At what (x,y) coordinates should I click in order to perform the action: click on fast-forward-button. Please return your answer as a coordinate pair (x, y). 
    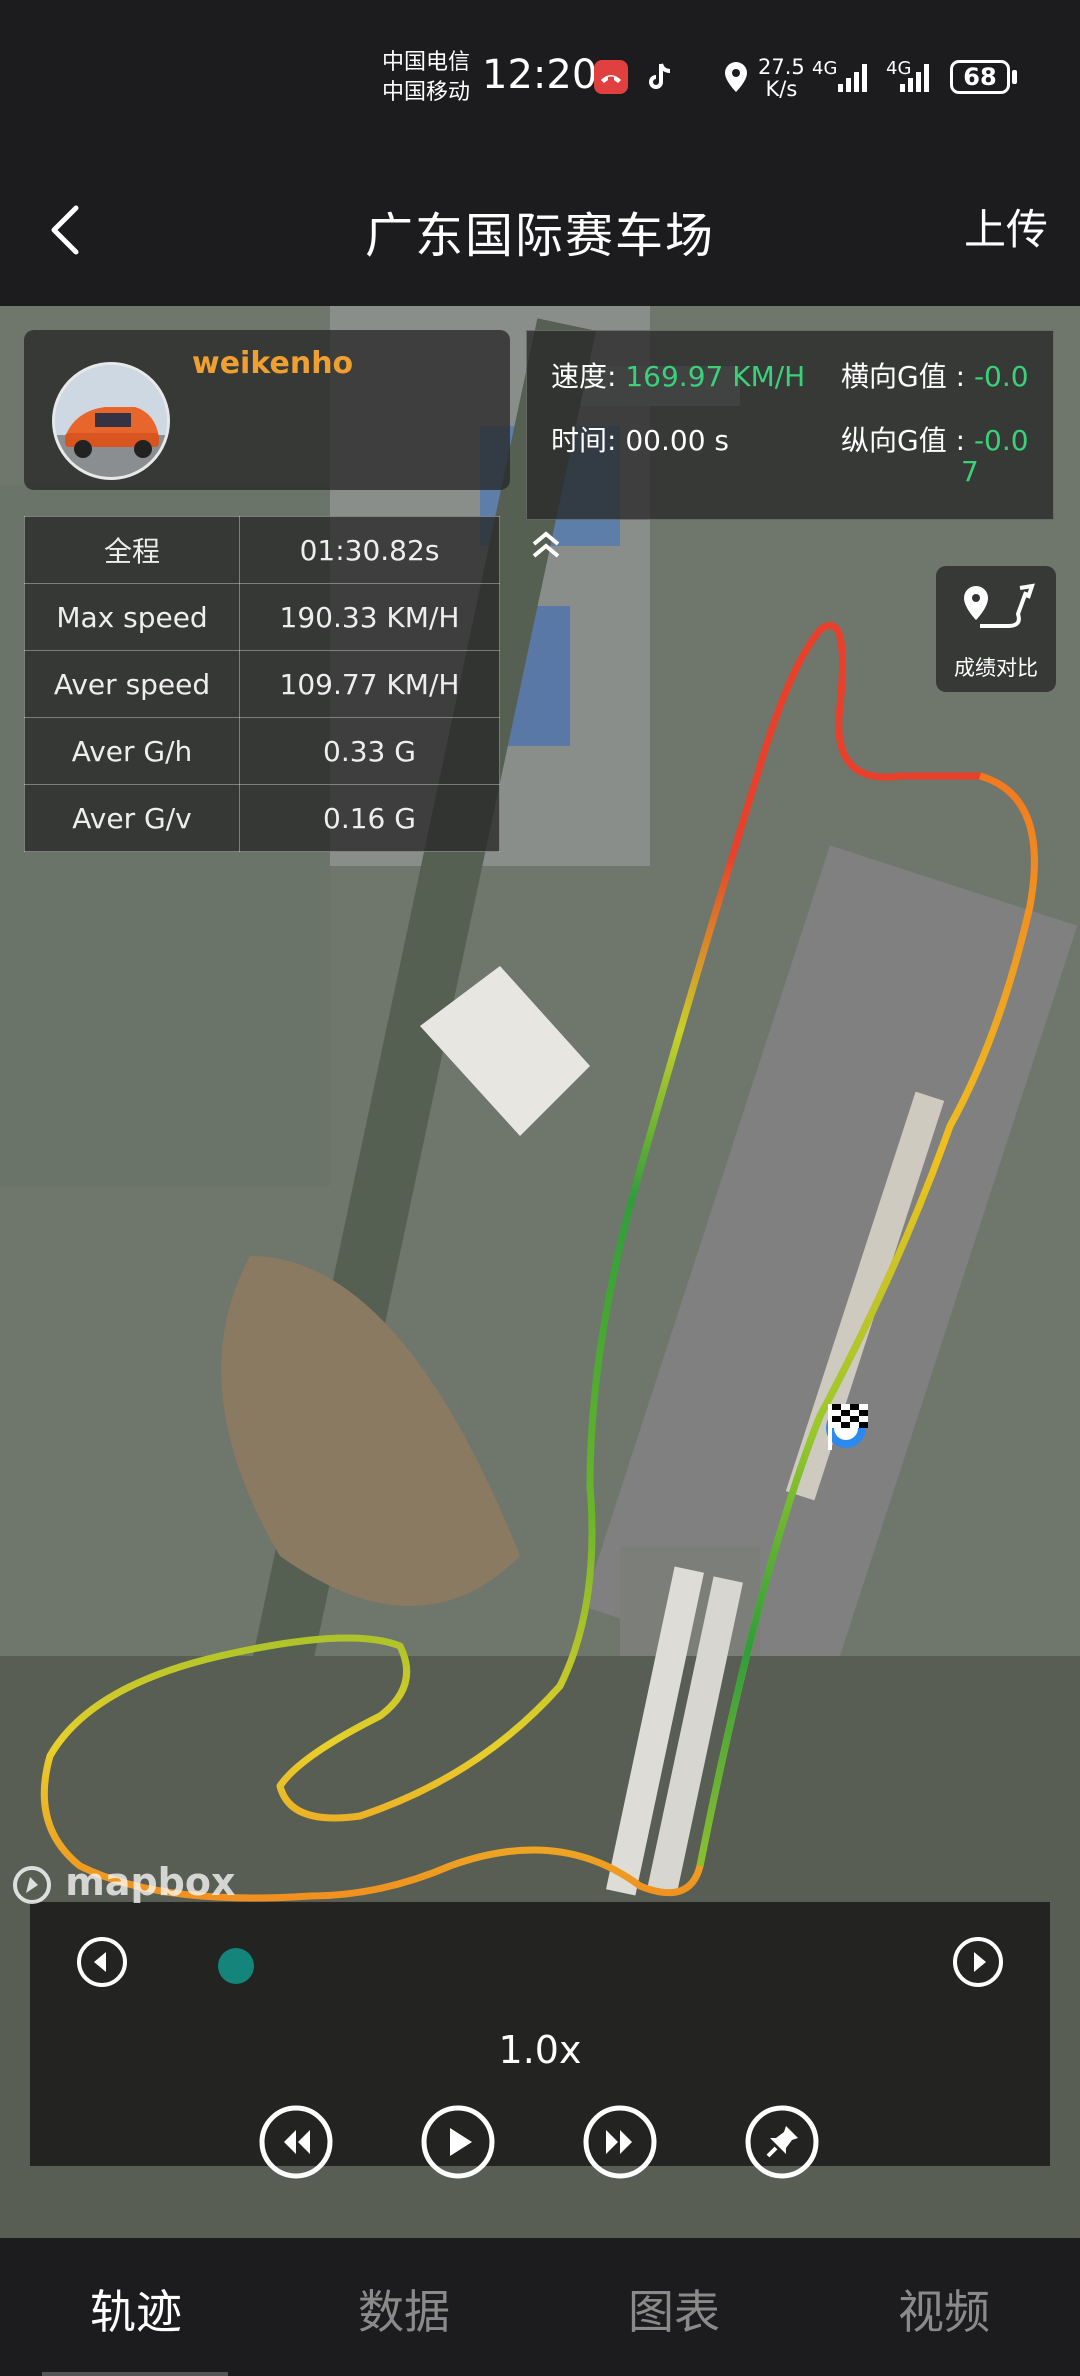
    Looking at the image, I should click on (620, 2142).